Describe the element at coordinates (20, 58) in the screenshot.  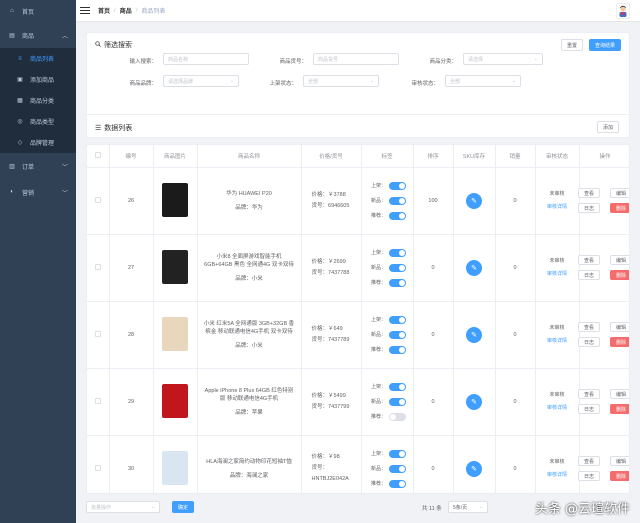
I see `list-icon: ≡` at that location.